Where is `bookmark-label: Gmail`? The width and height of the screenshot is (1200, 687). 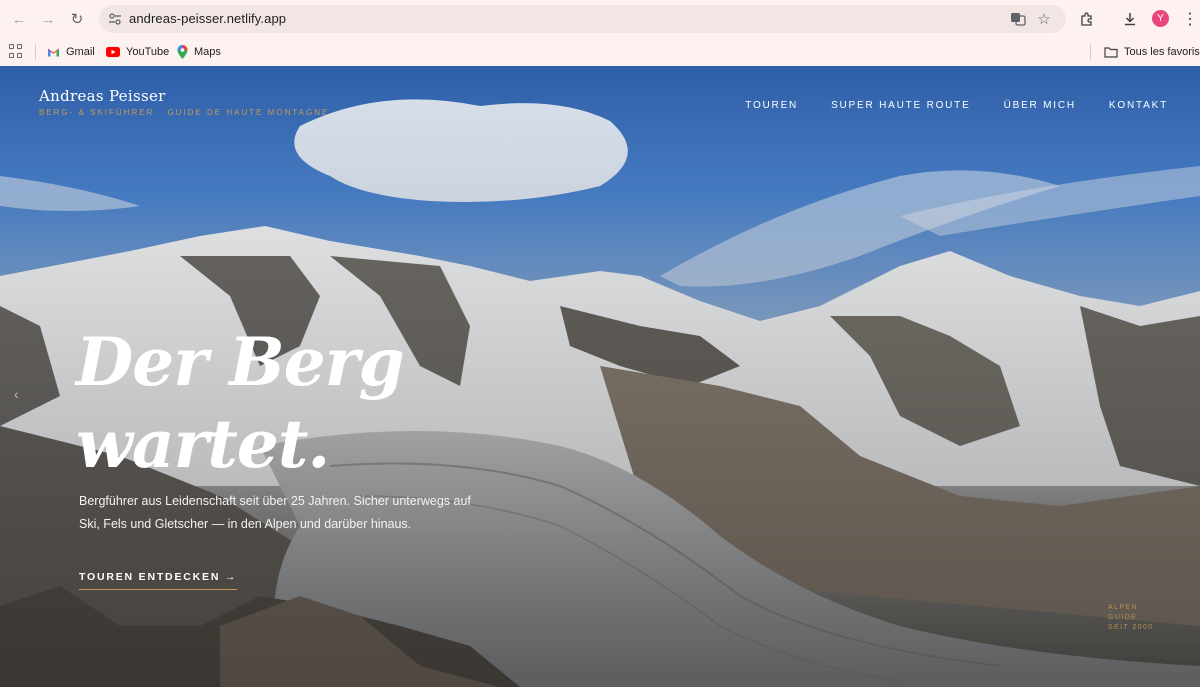 bookmark-label: Gmail is located at coordinates (80, 52).